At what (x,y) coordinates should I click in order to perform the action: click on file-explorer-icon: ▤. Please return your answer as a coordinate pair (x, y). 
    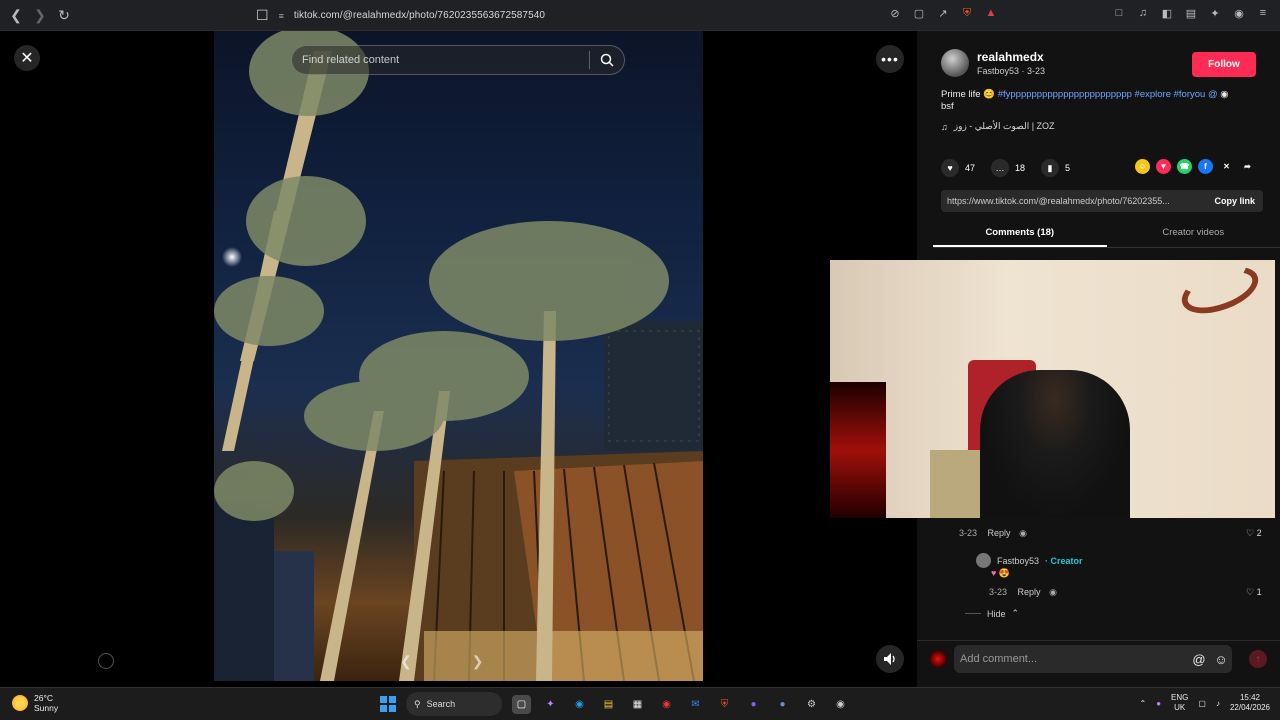
    Looking at the image, I should click on (608, 704).